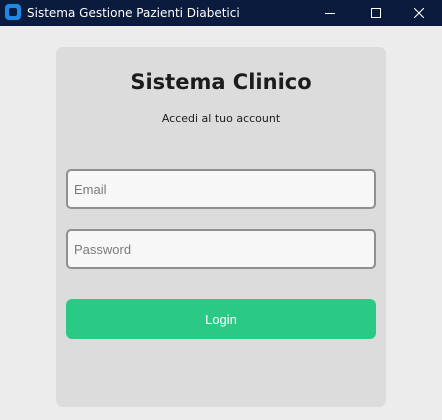 The image size is (442, 420). I want to click on minimize-icon, so click(330, 13).